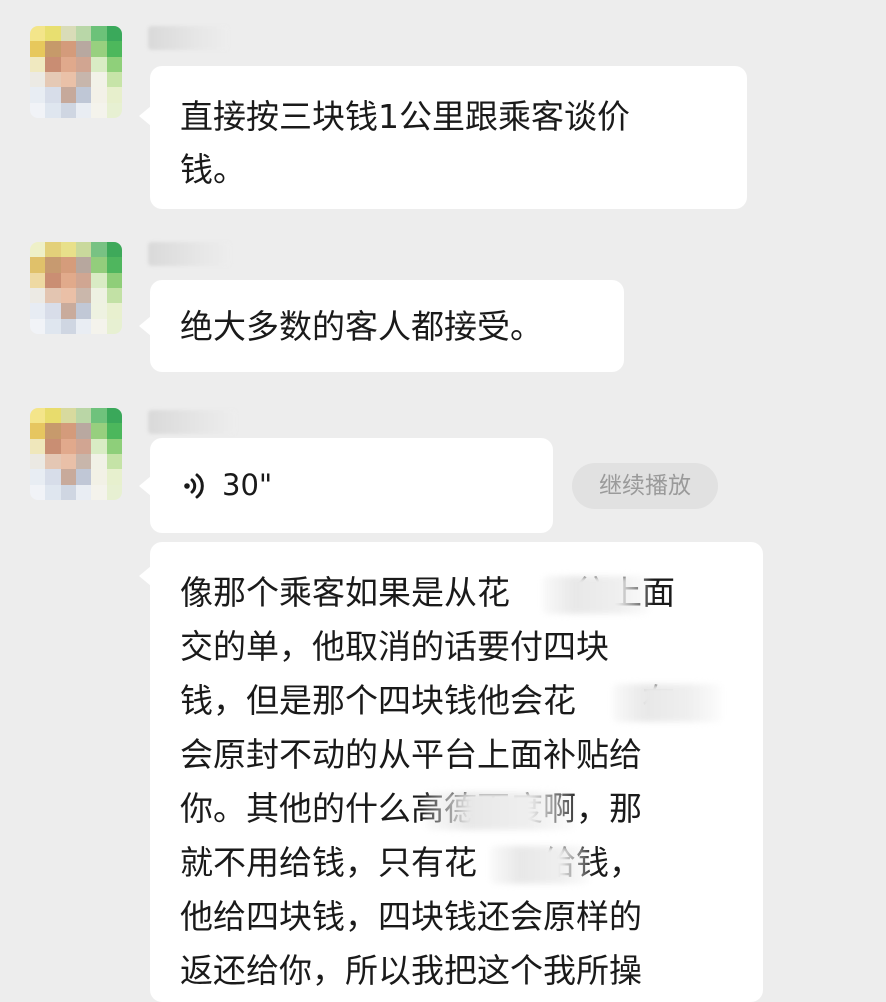 The width and height of the screenshot is (886, 1002). I want to click on message-bubble: 直接按三块钱1公里跟乘客谈价 钱。, so click(443, 137).